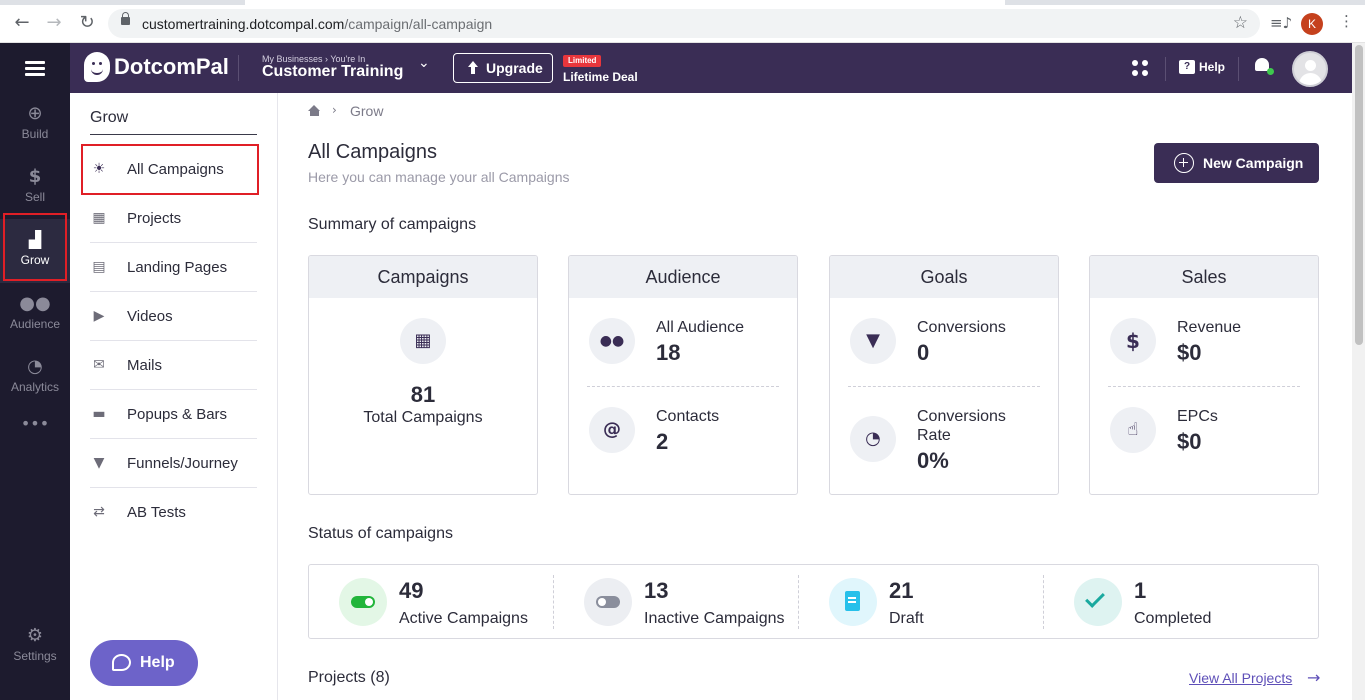 This screenshot has width=1365, height=700. What do you see at coordinates (109, 117) in the screenshot?
I see `subnav-title: Grow` at bounding box center [109, 117].